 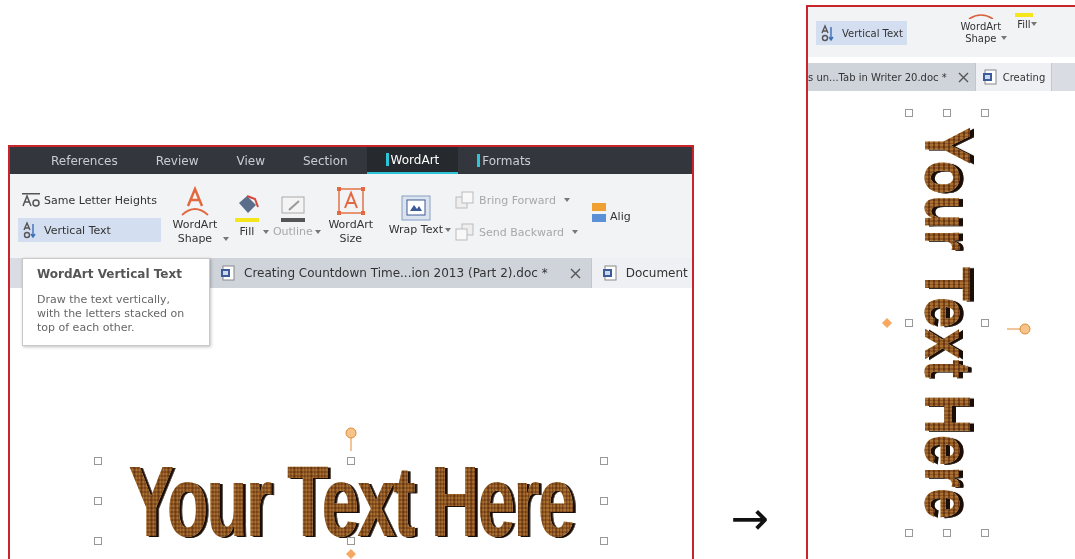 I want to click on ribbon-tab: References, so click(x=84, y=160).